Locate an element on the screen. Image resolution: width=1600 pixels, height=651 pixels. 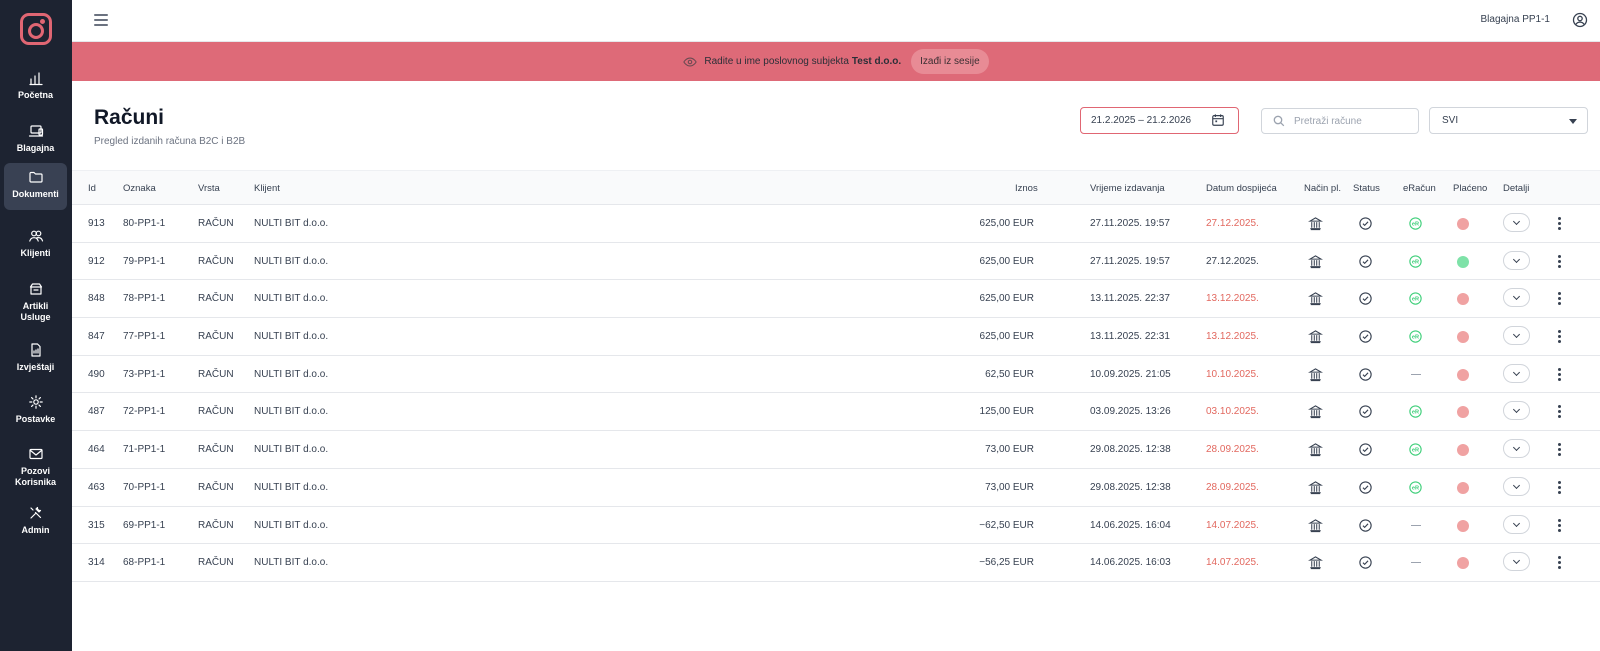
col-header-status: Status is located at coordinates (1366, 188).